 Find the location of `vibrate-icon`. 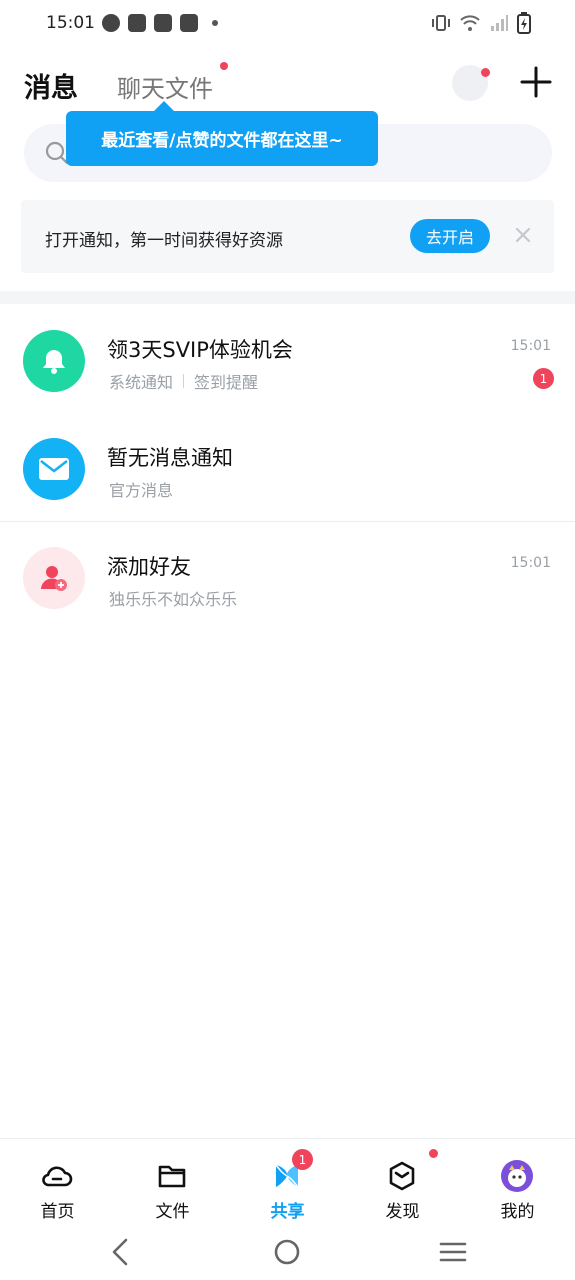

vibrate-icon is located at coordinates (441, 23).